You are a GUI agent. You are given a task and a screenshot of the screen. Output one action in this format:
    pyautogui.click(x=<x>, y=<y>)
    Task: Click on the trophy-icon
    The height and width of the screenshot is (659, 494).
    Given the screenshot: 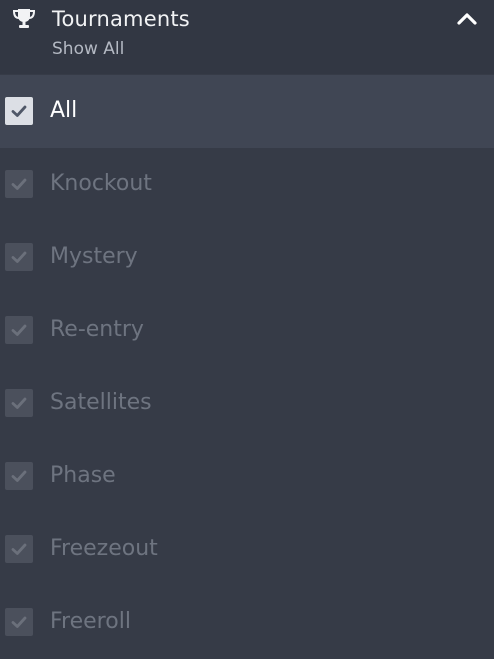 What is the action you would take?
    pyautogui.click(x=24, y=18)
    